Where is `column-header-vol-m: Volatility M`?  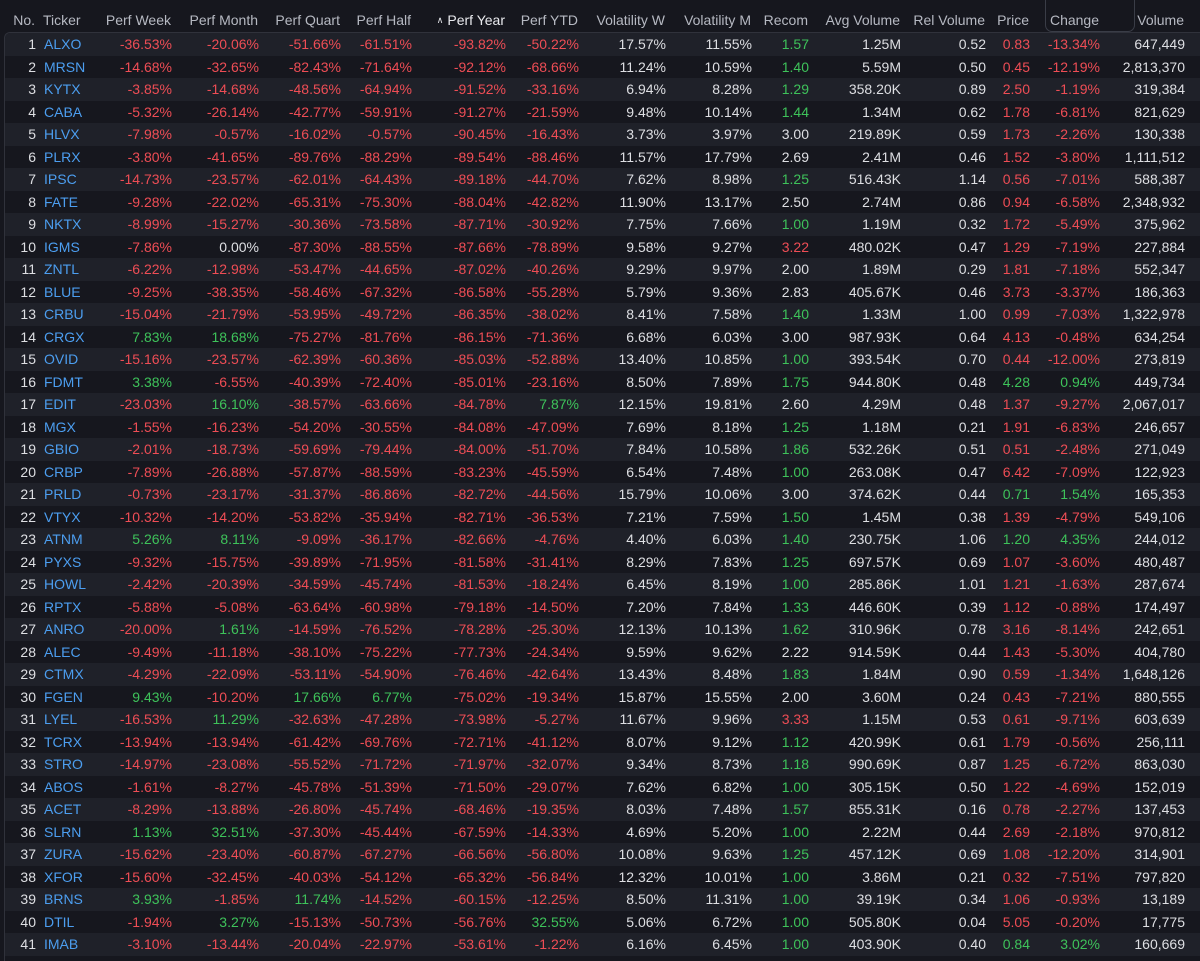
column-header-vol-m: Volatility M is located at coordinates (717, 20).